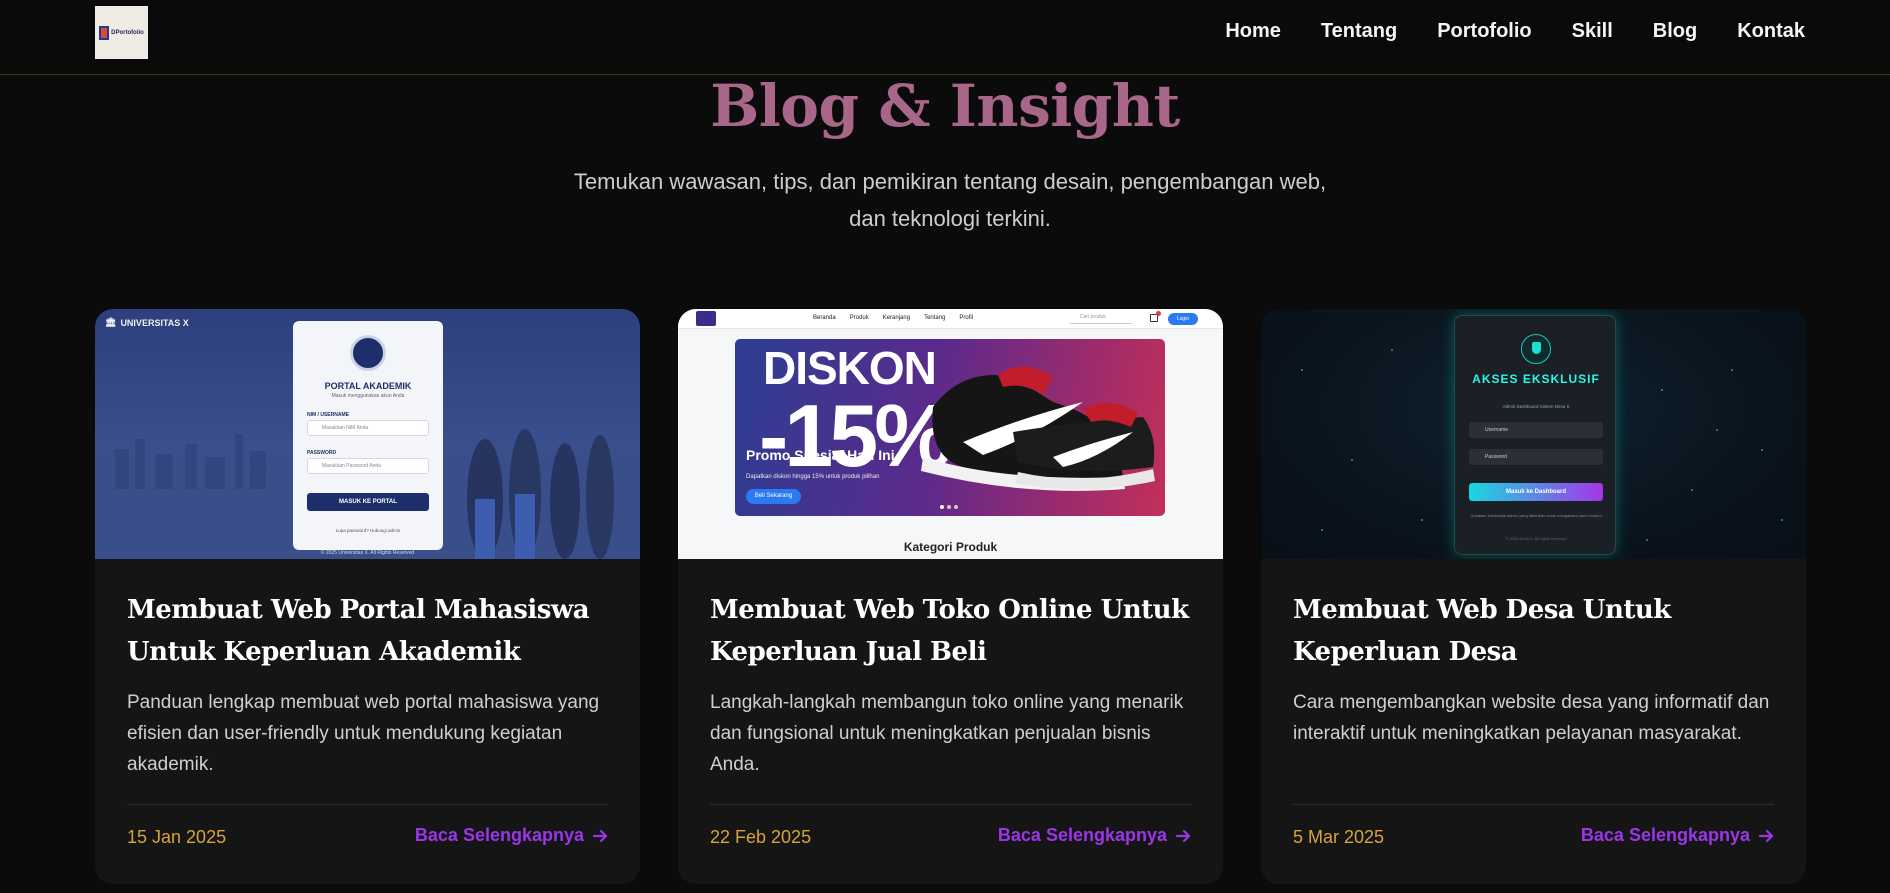 Image resolution: width=1890 pixels, height=893 pixels. I want to click on username-field: Username, so click(1536, 430).